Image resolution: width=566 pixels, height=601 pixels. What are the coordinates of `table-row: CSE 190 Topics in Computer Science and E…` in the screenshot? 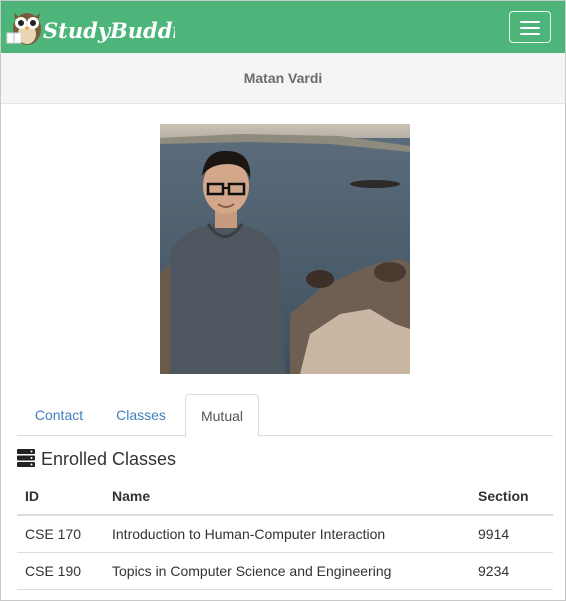 It's located at (285, 571).